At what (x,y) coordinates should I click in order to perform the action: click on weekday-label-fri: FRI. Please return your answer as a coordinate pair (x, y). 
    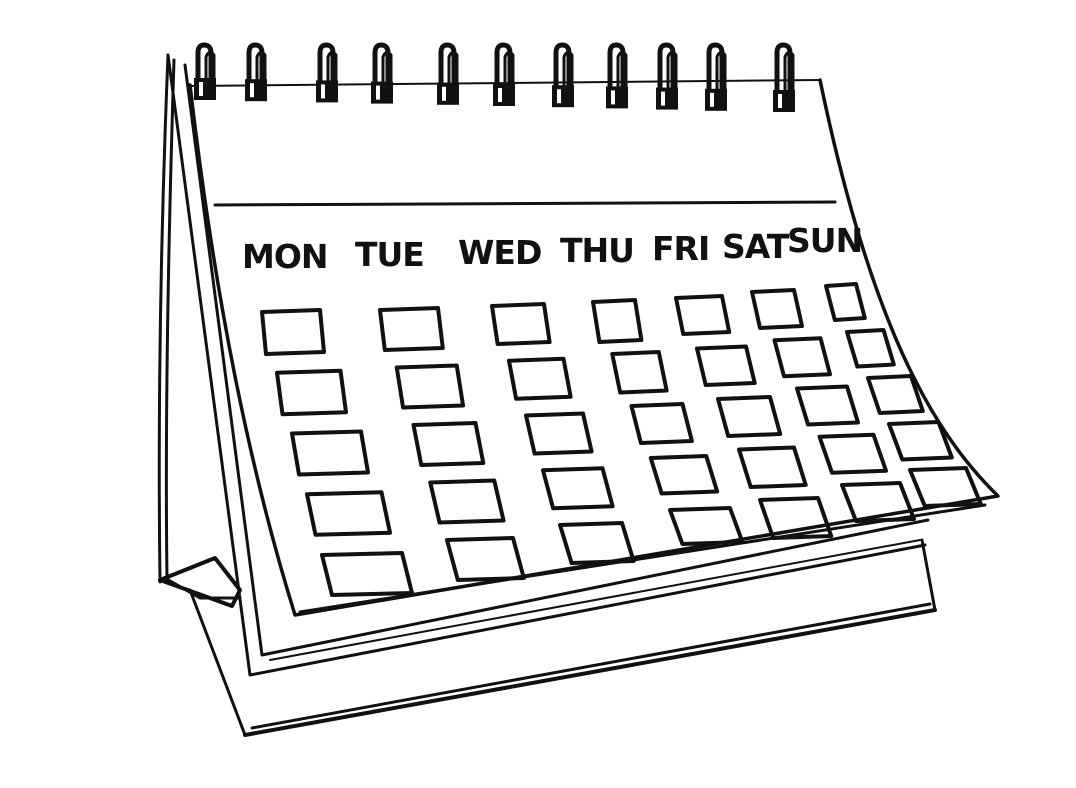
    Looking at the image, I should click on (680, 248).